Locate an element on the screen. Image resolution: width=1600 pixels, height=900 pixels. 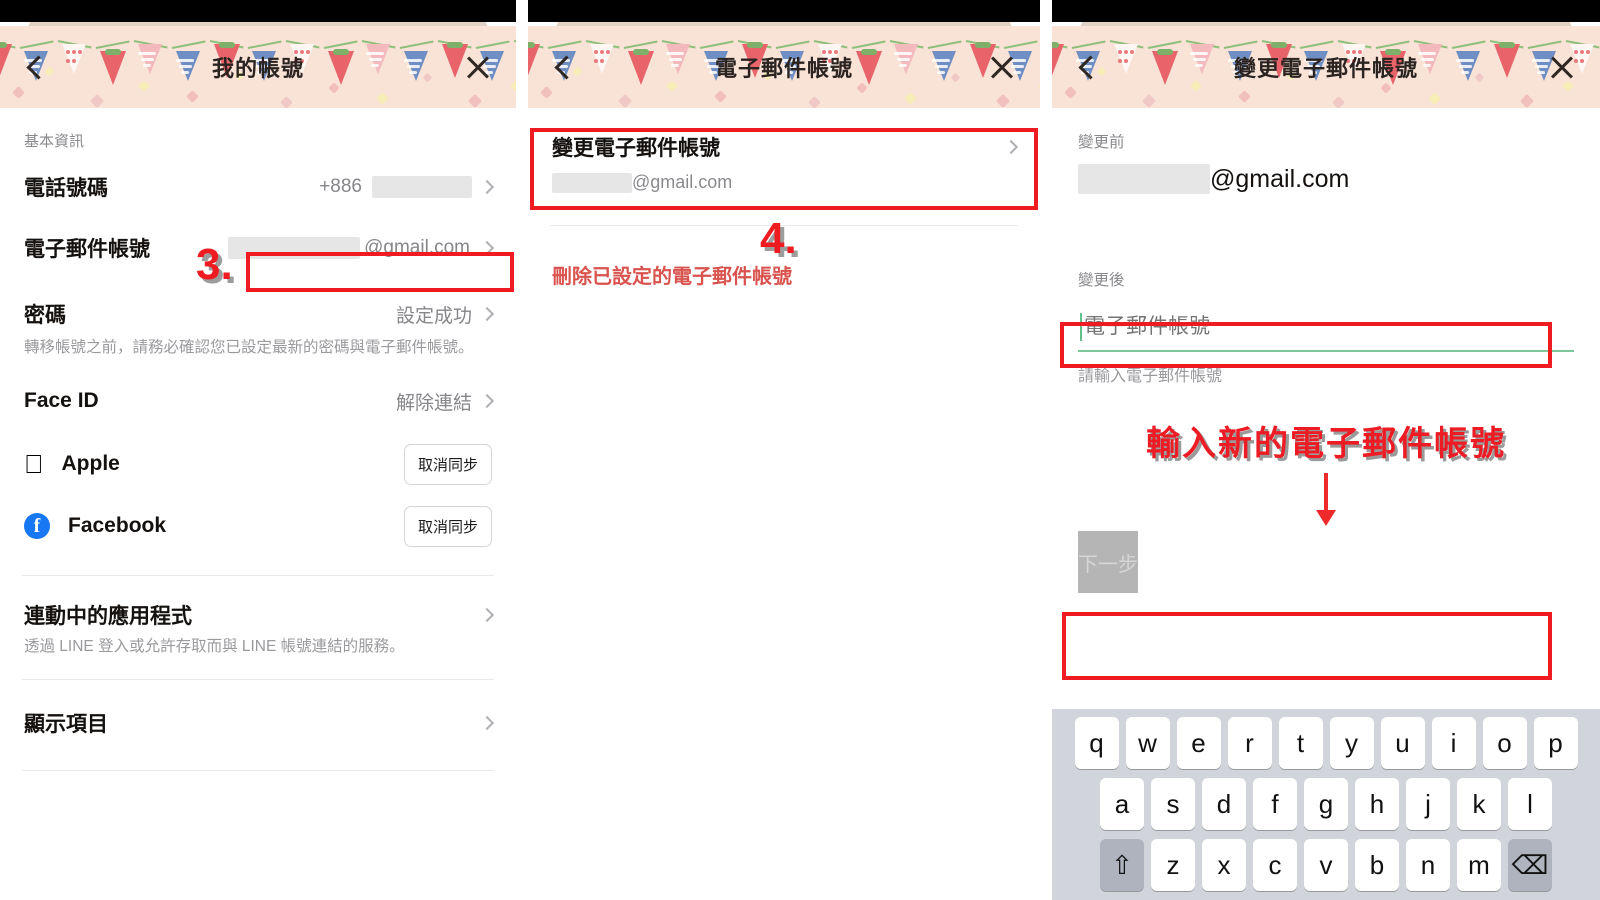
password-helper-text: 轉移帳號之前，請務必確認您已設定最新的密碼與電子郵件帳號。 is located at coordinates (249, 347).